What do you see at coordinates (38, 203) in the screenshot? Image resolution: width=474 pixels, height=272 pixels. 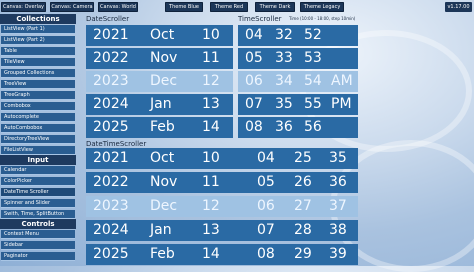 I see `sidebar-item-spinner-slider: Spinner and Slider` at bounding box center [38, 203].